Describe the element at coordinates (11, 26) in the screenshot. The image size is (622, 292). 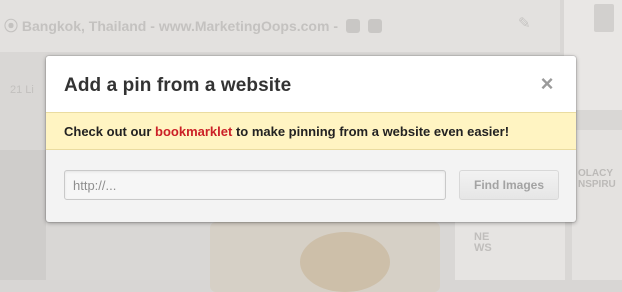
I see `location-pin-icon: ⦿` at that location.